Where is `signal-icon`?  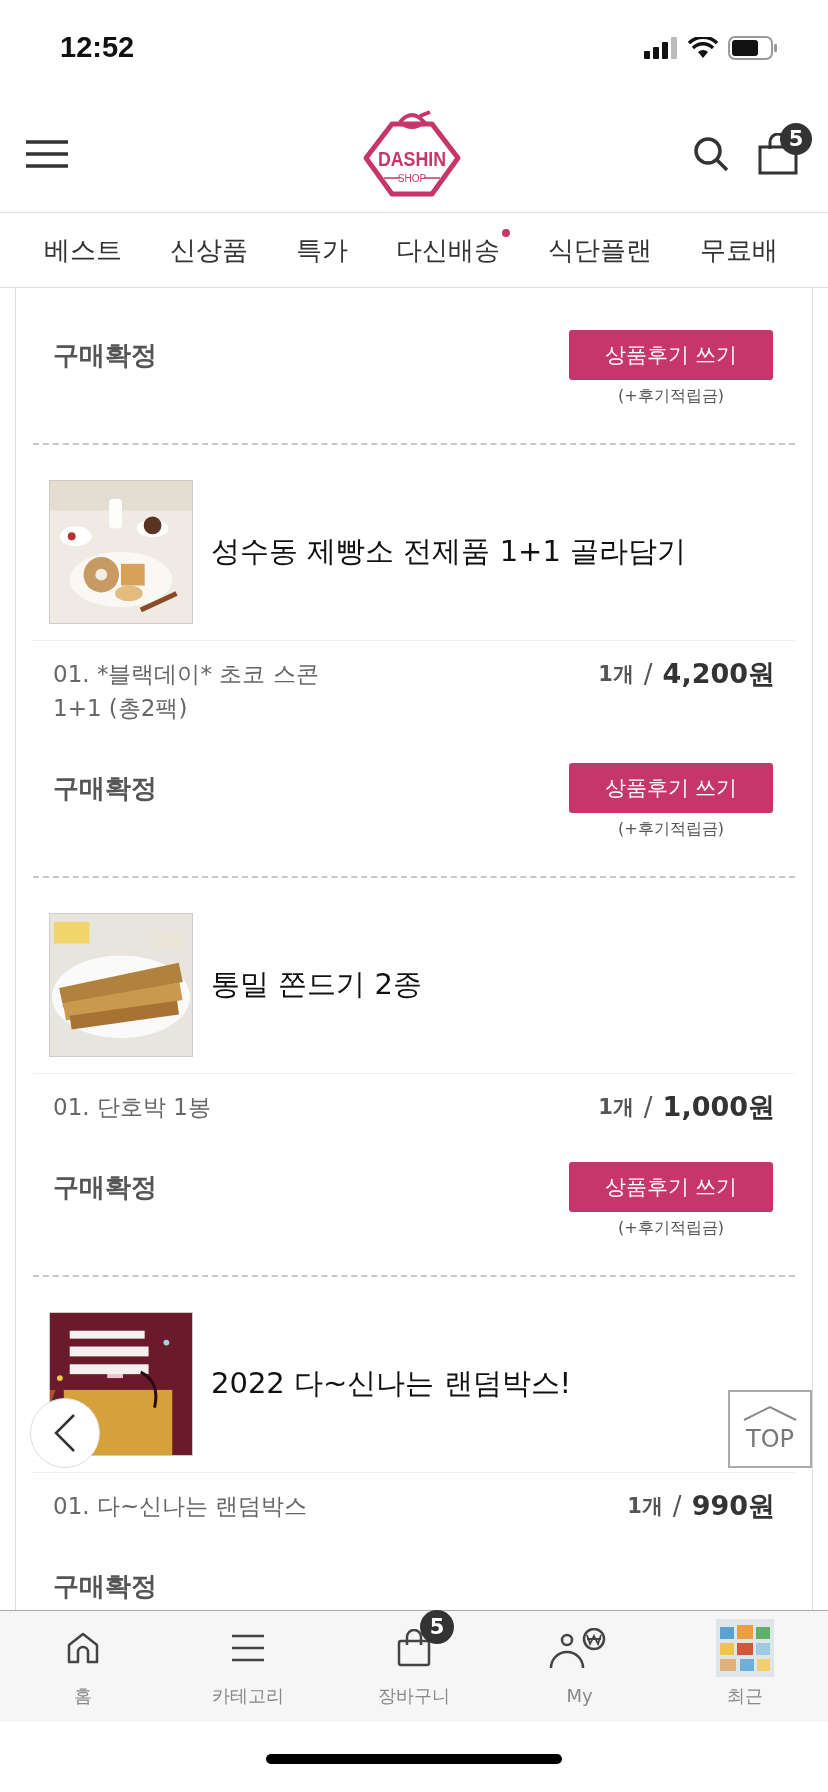
signal-icon is located at coordinates (661, 47).